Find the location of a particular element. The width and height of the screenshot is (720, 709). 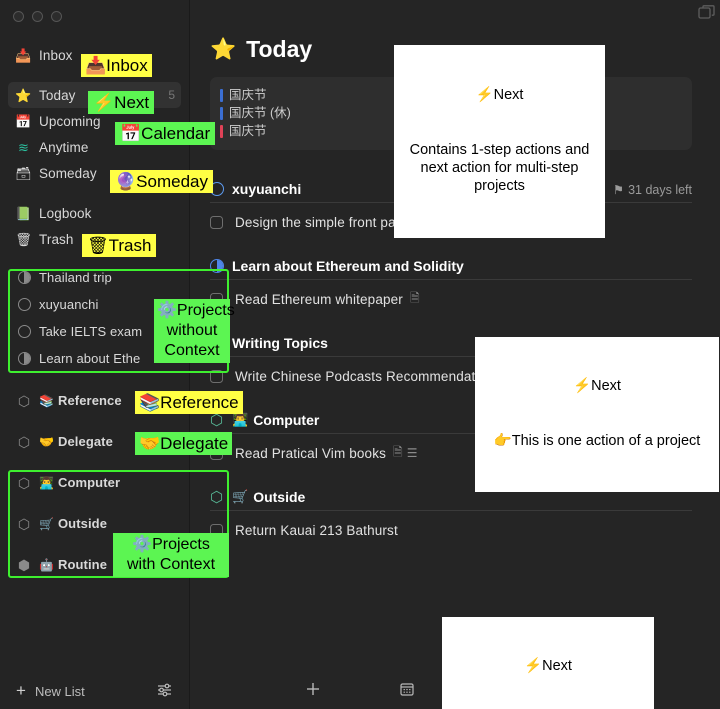

sliders-icon is located at coordinates (164, 691).